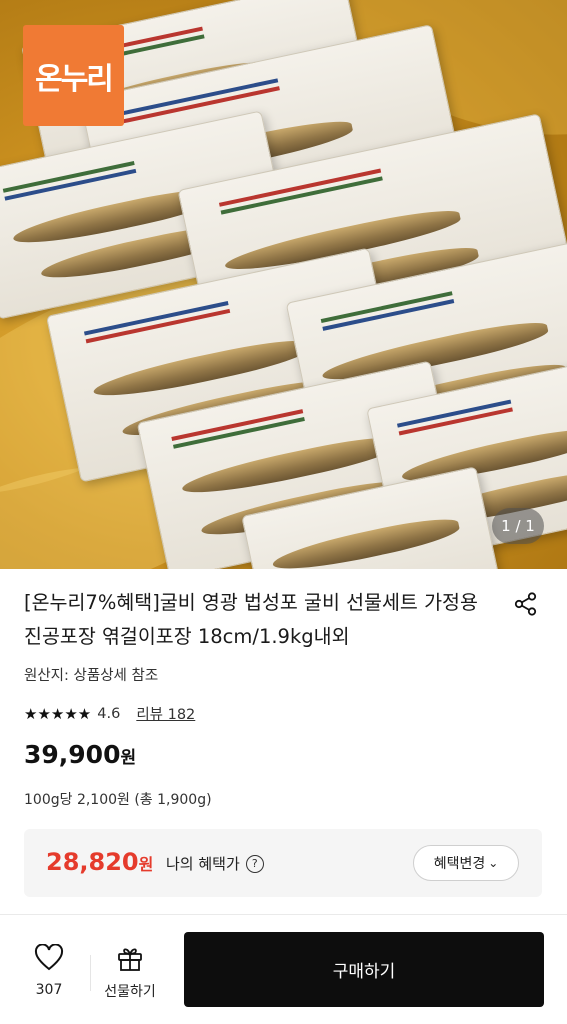  I want to click on buy-button: 구매하기, so click(364, 969).